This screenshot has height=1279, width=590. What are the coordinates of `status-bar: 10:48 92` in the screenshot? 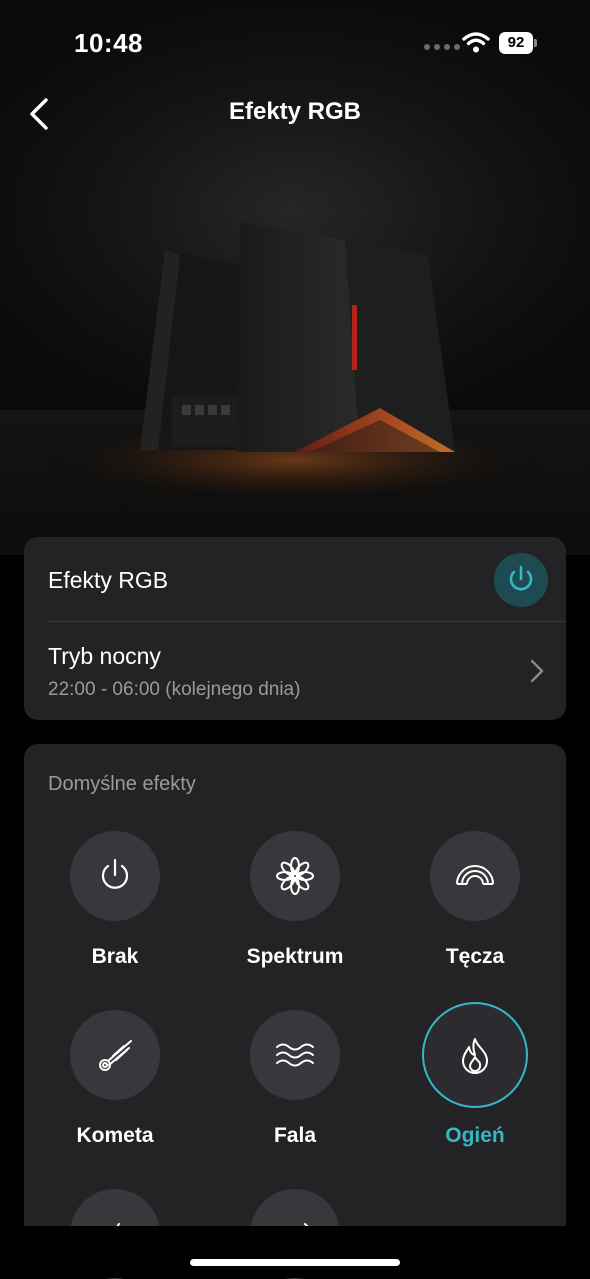 It's located at (295, 44).